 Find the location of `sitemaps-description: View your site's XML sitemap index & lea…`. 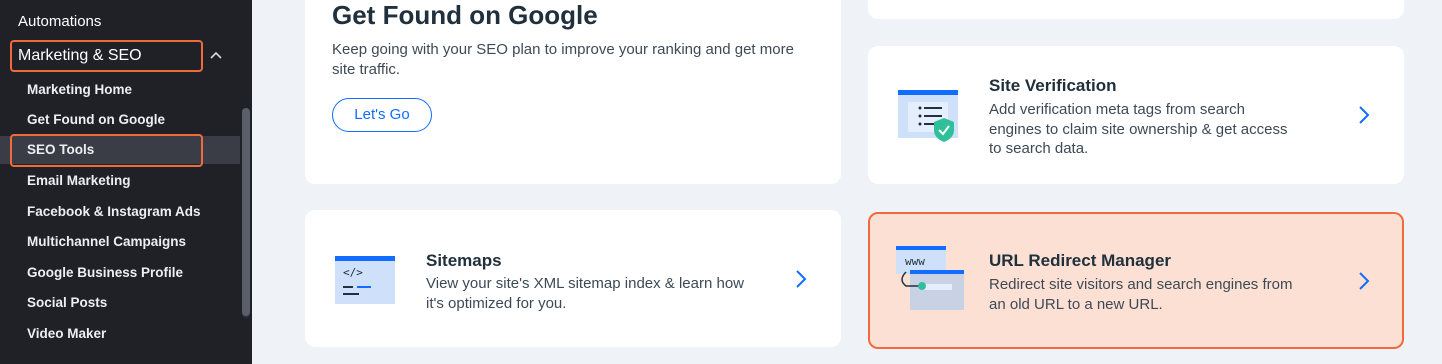

sitemaps-description: View your site's XML sitemap index & lea… is located at coordinates (585, 293).